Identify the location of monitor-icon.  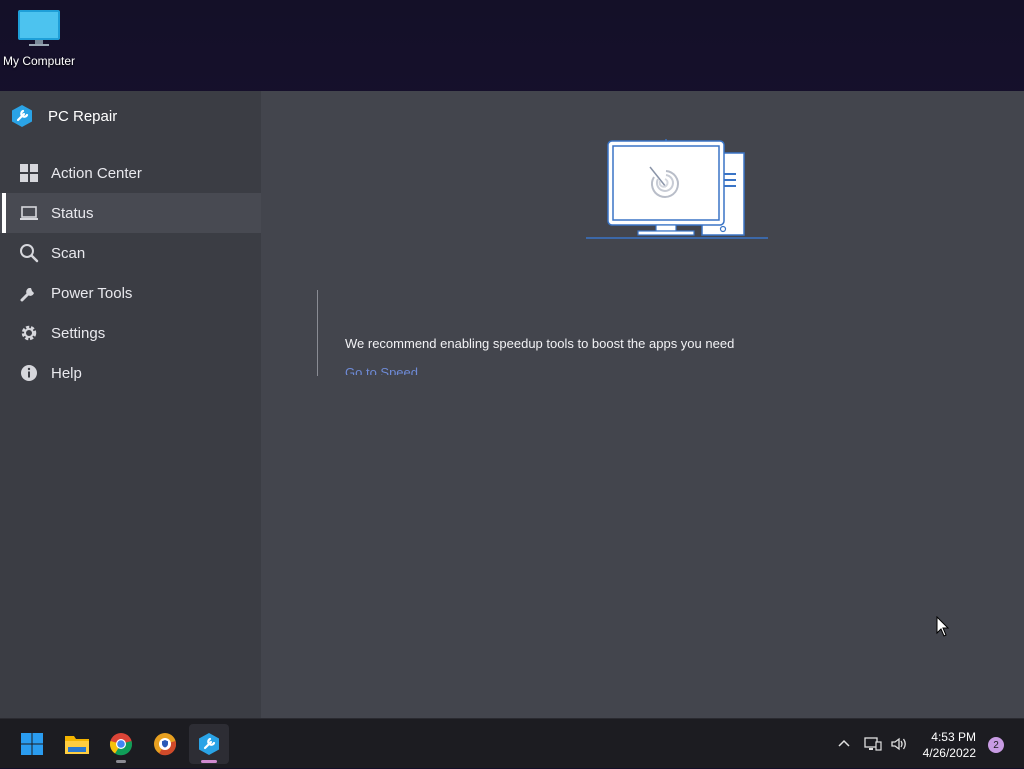
(39, 28).